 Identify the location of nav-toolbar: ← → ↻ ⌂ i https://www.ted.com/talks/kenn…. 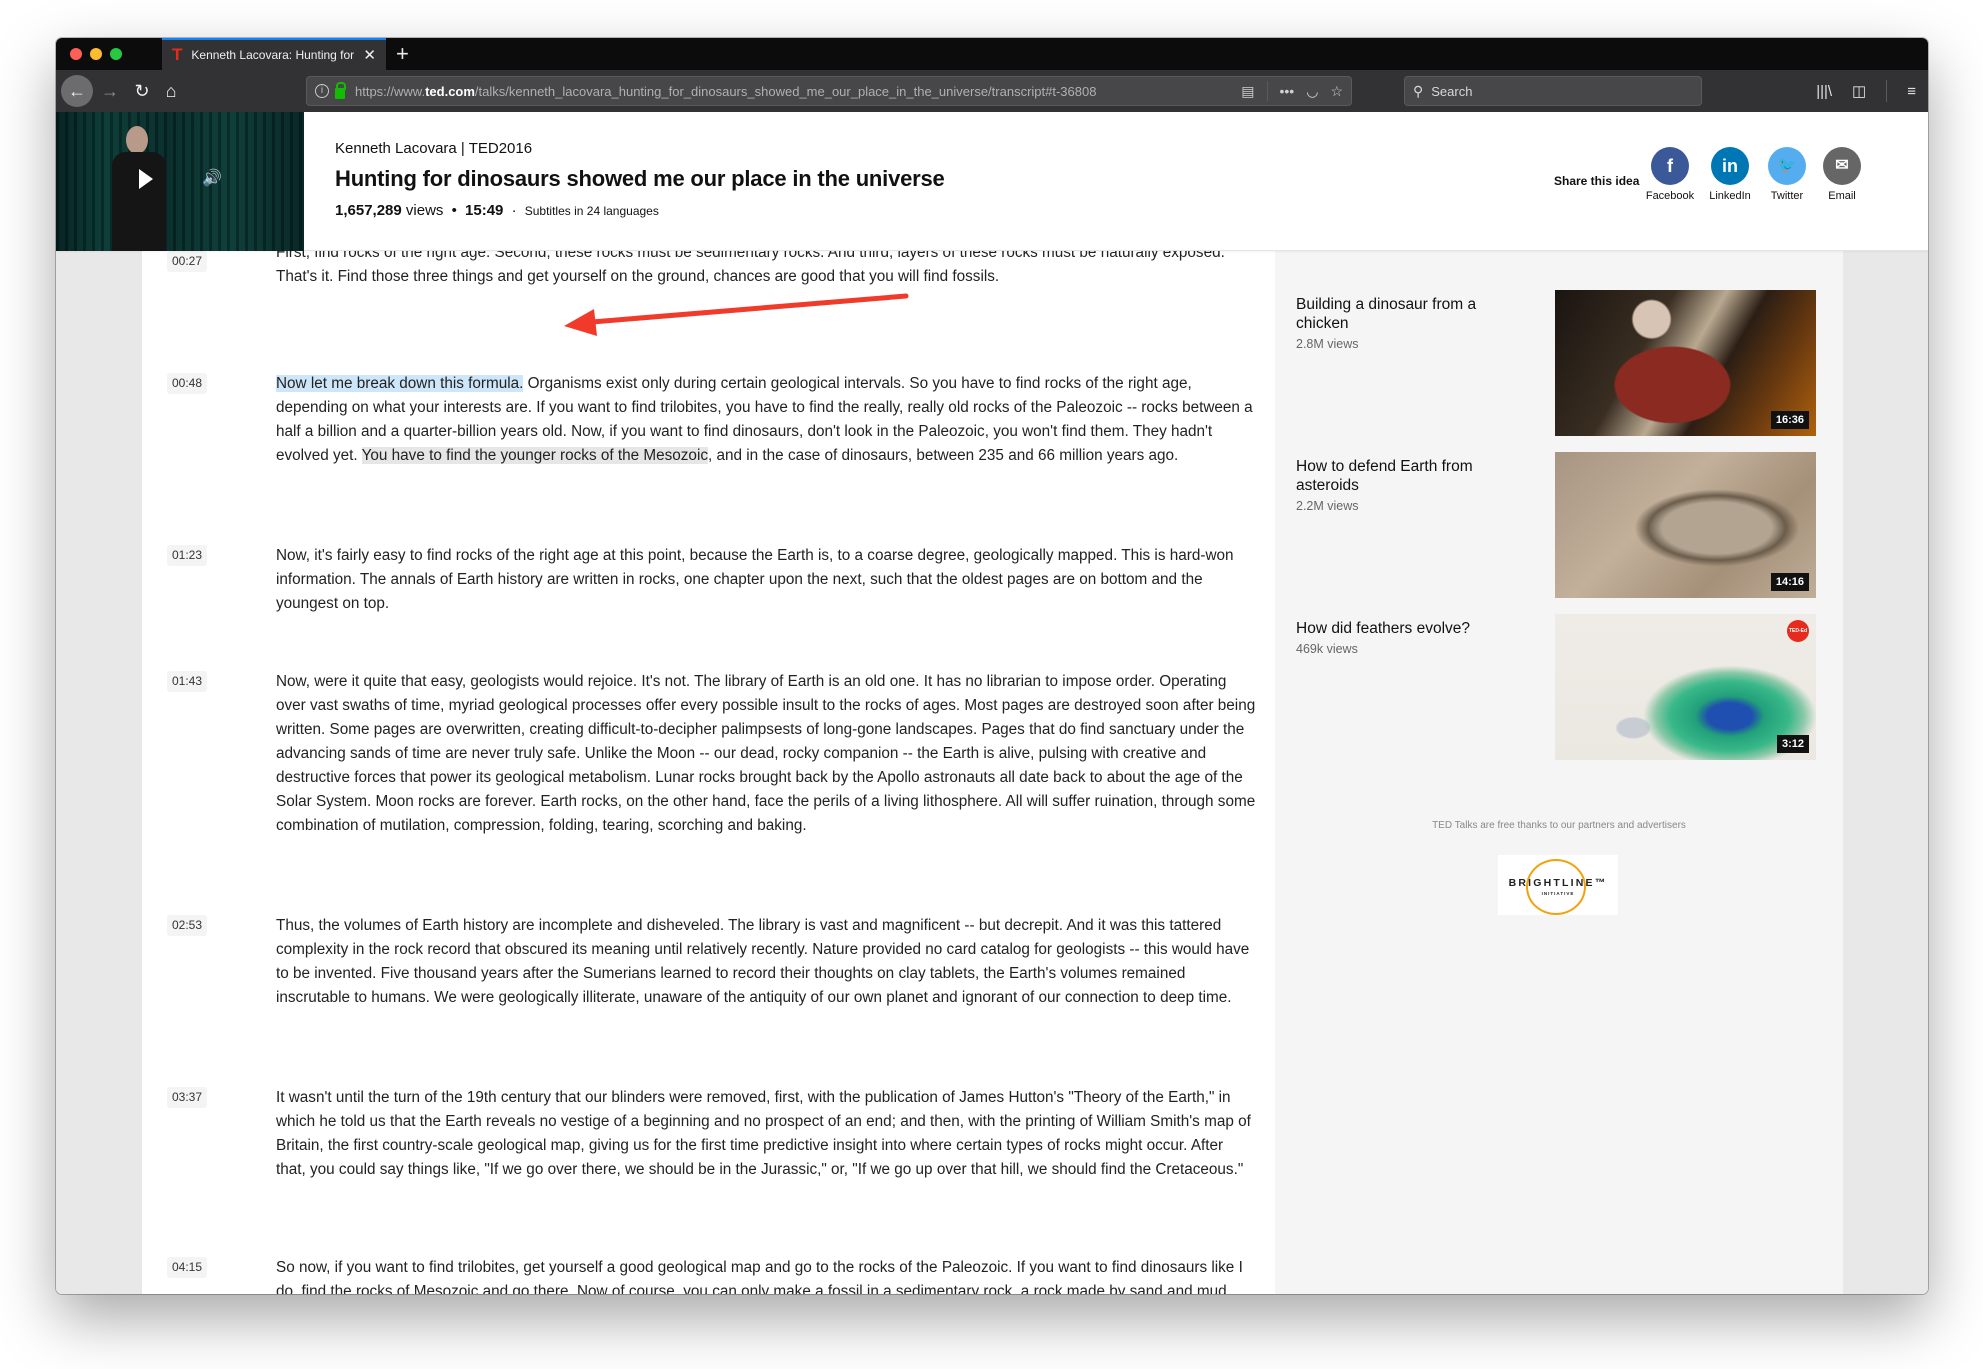
(992, 91).